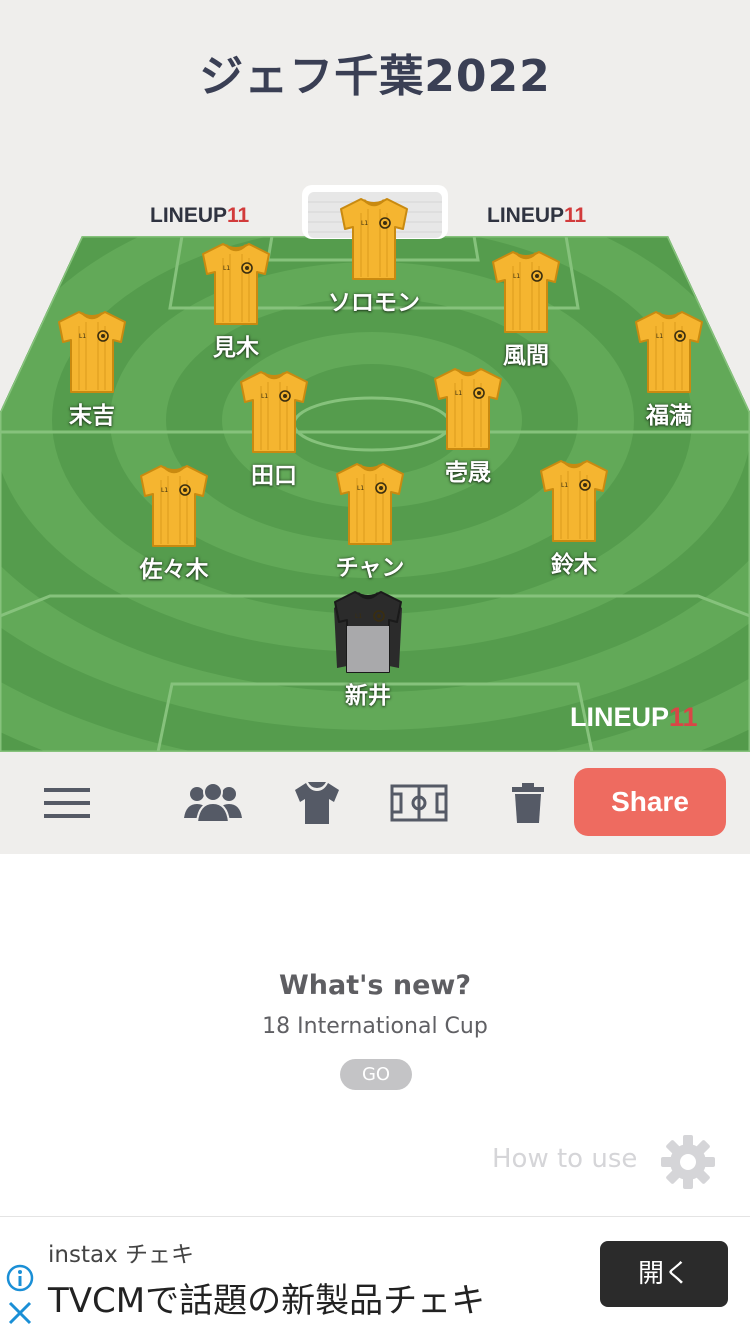 Image resolution: width=750 pixels, height=1335 pixels. I want to click on whats-new-heading: What's new?, so click(374, 985).